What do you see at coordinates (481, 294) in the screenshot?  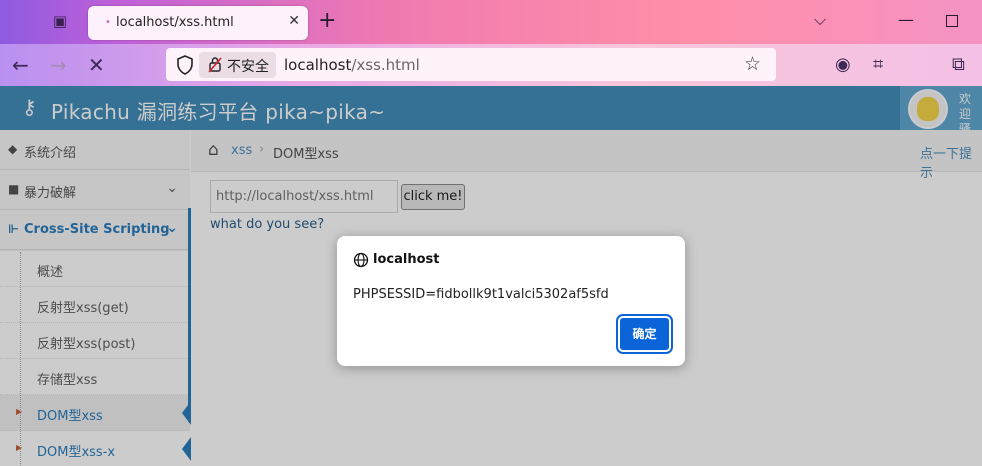 I see `dialog-message: PHPSESSID=fidbollk9t1valci5302af5sfd` at bounding box center [481, 294].